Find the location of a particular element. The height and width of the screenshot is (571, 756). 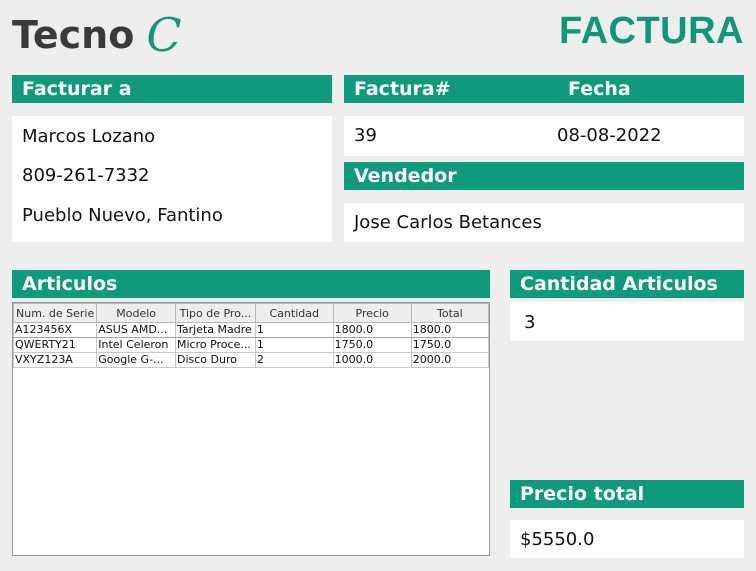

brand-name: Tecno is located at coordinates (73, 35).